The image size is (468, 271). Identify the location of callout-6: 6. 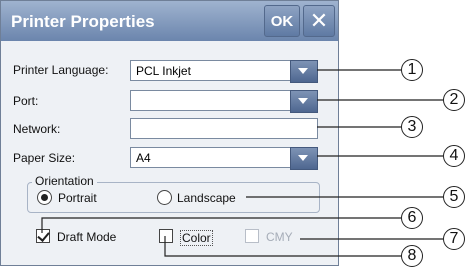
(412, 218).